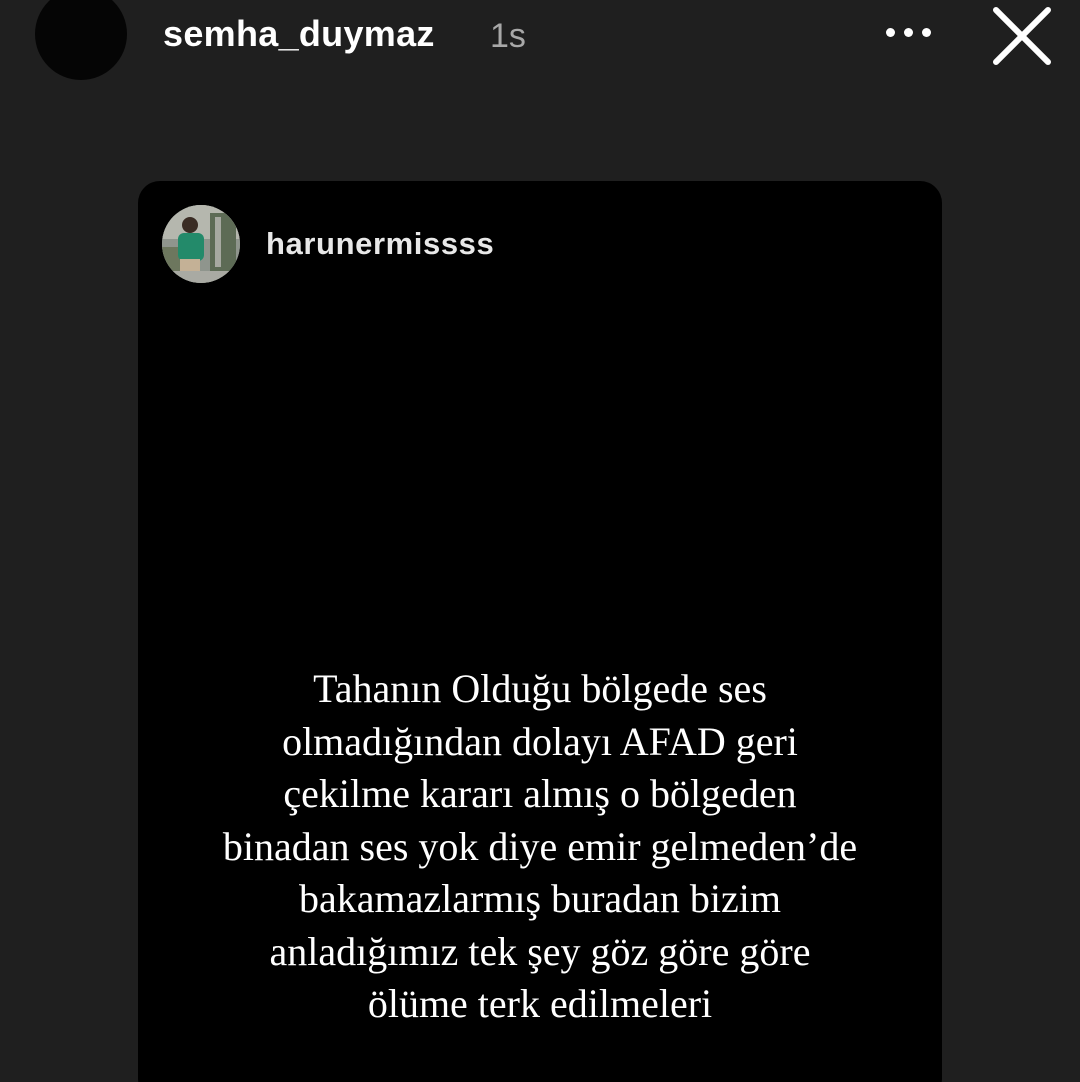  I want to click on story-text-line: olmadığından dolayı AFAD geri, so click(540, 741).